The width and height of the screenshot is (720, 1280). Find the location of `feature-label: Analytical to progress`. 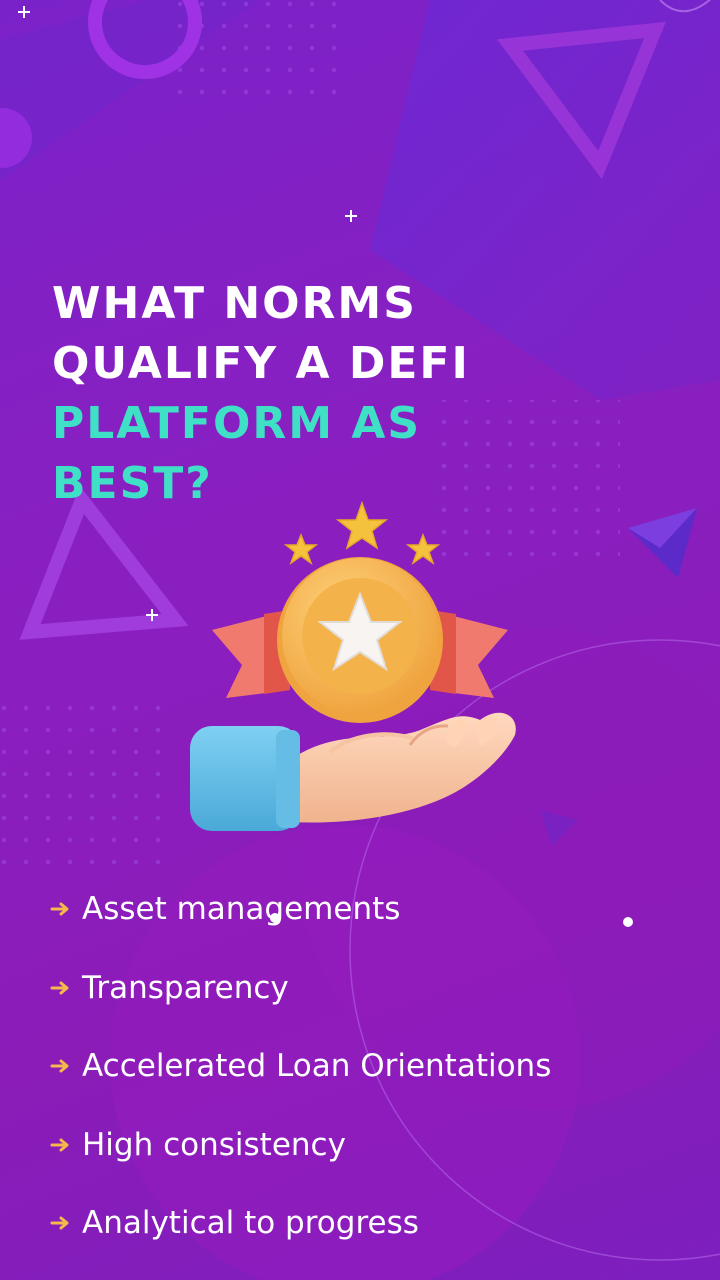

feature-label: Analytical to progress is located at coordinates (250, 1223).